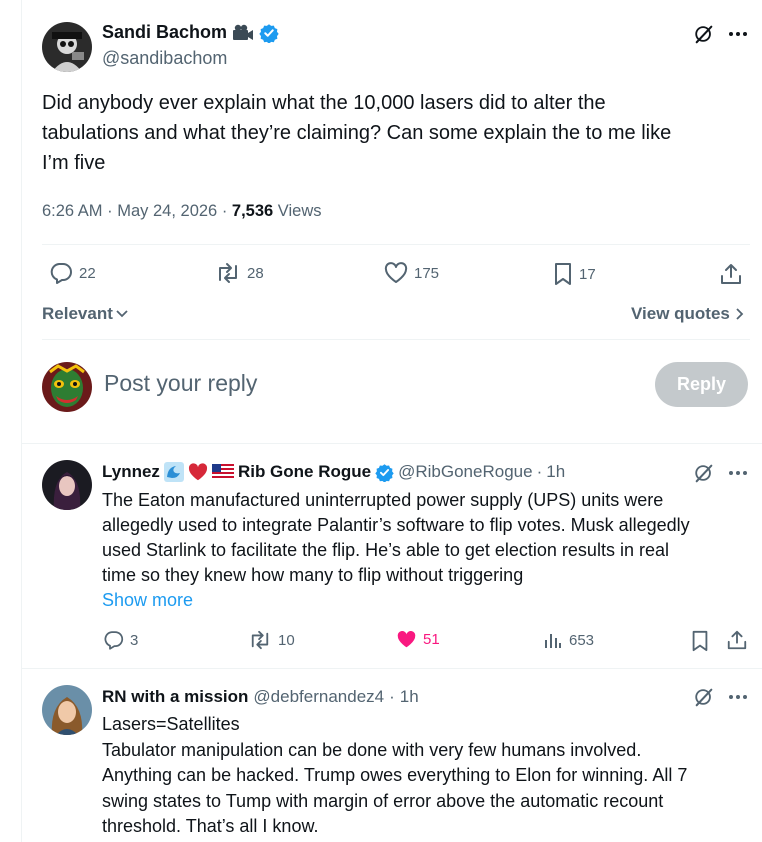 This screenshot has height=842, width=762. I want to click on us-flag-emoji-icon, so click(222, 472).